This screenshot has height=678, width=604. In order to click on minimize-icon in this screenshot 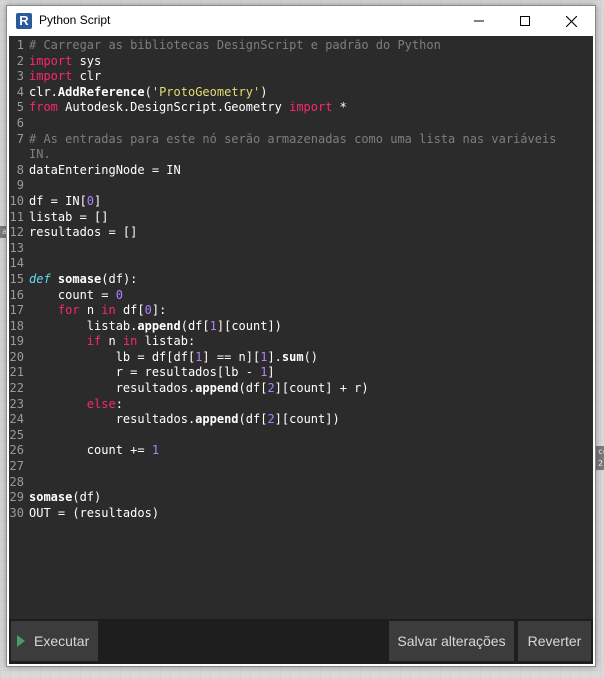, I will do `click(479, 21)`.